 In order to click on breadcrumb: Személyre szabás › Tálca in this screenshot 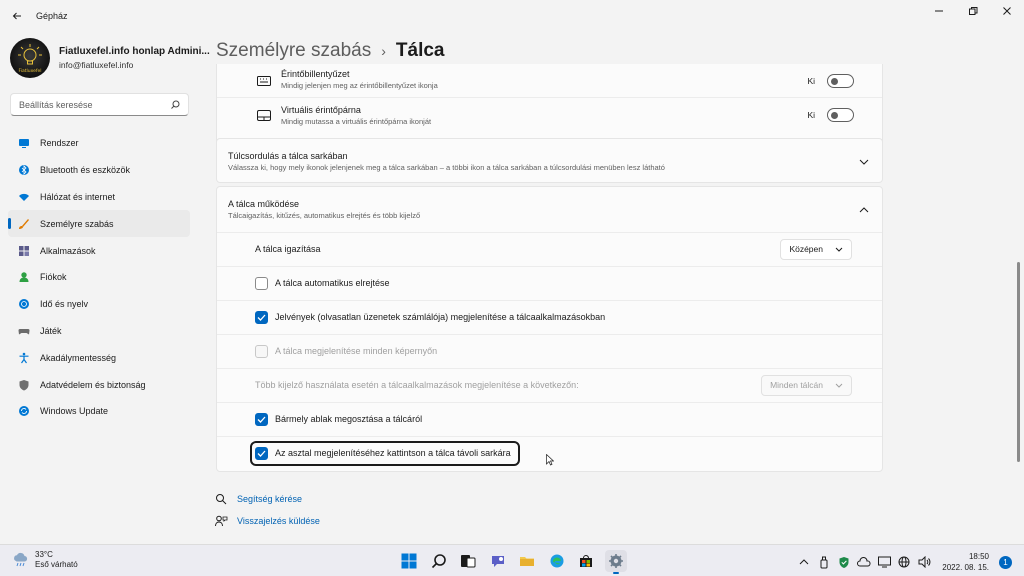, I will do `click(330, 51)`.